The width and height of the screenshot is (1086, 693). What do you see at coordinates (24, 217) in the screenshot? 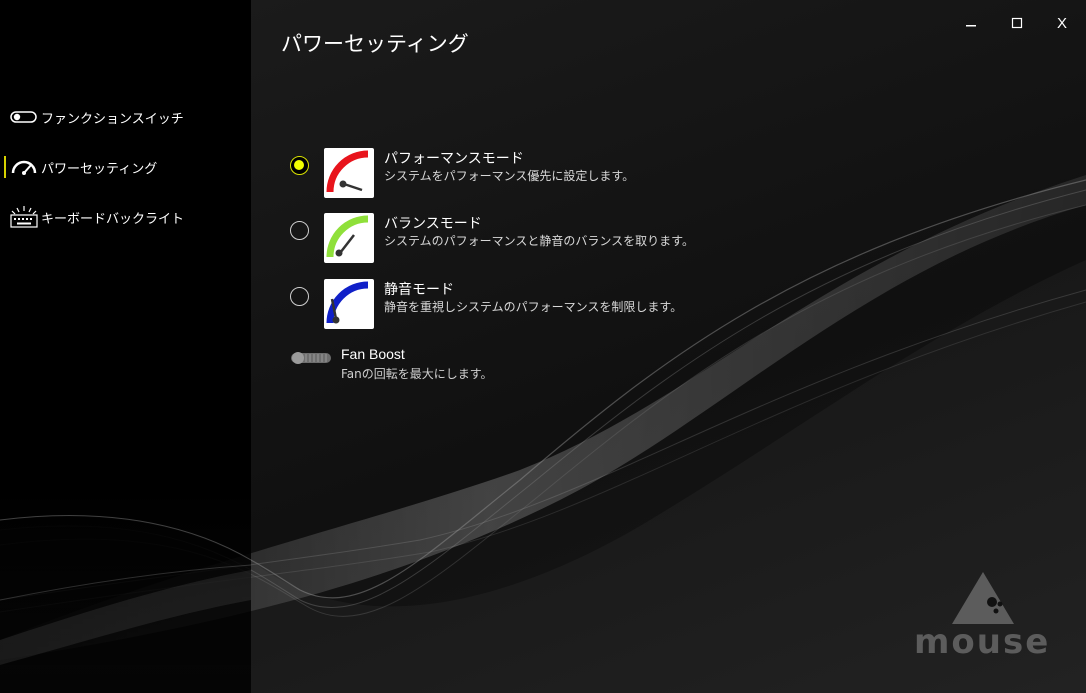
I see `keyboard-backlight-icon` at bounding box center [24, 217].